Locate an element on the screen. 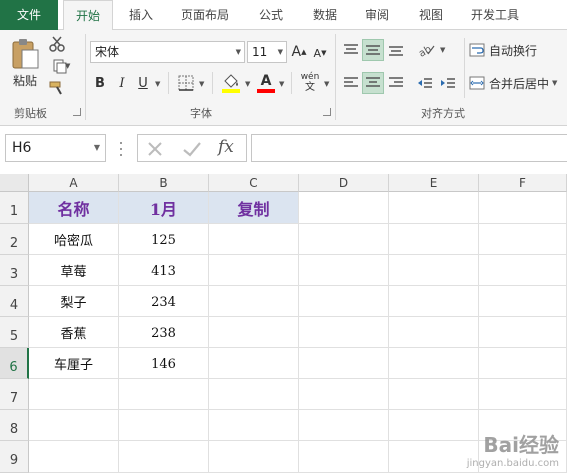 The image size is (567, 473). row-header-1: 1 is located at coordinates (14, 208).